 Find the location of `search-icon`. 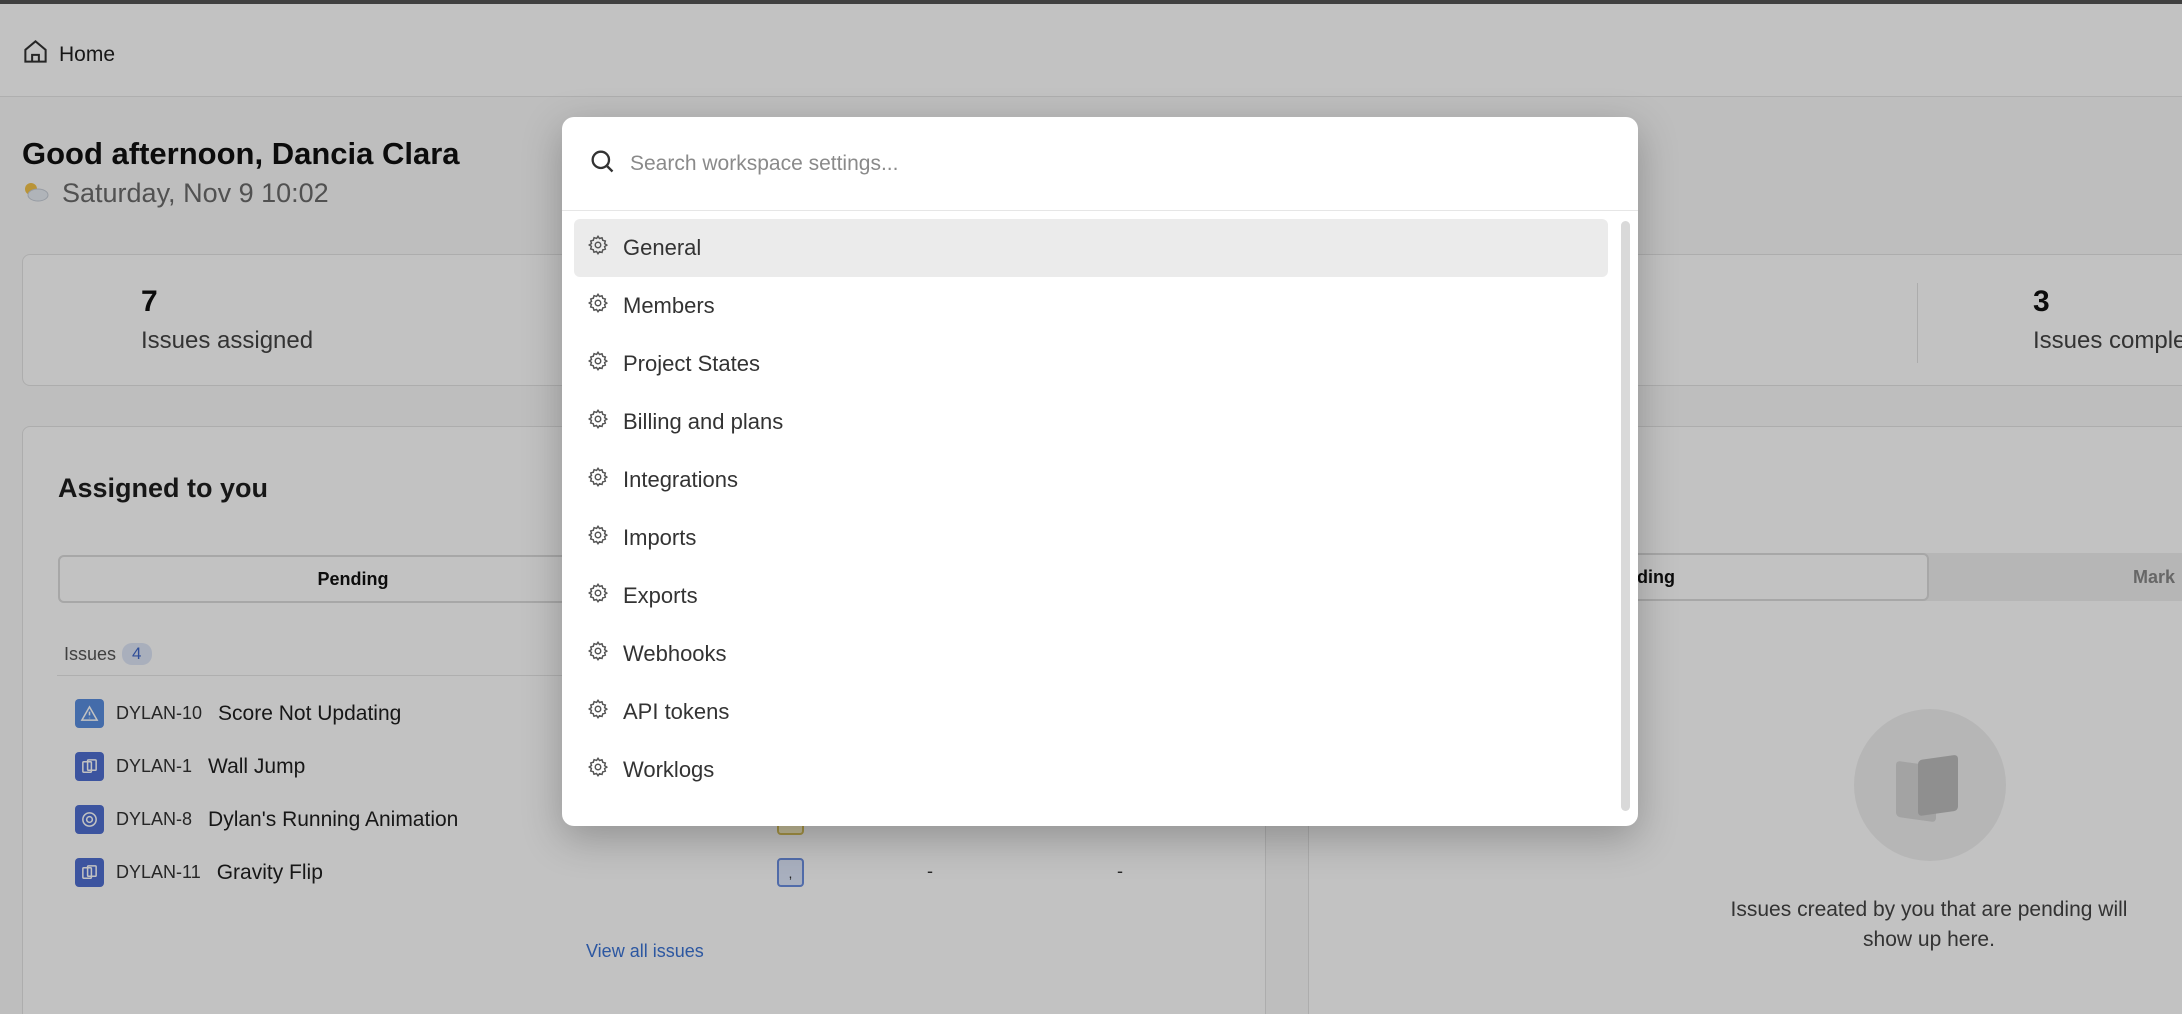

search-icon is located at coordinates (602, 163).